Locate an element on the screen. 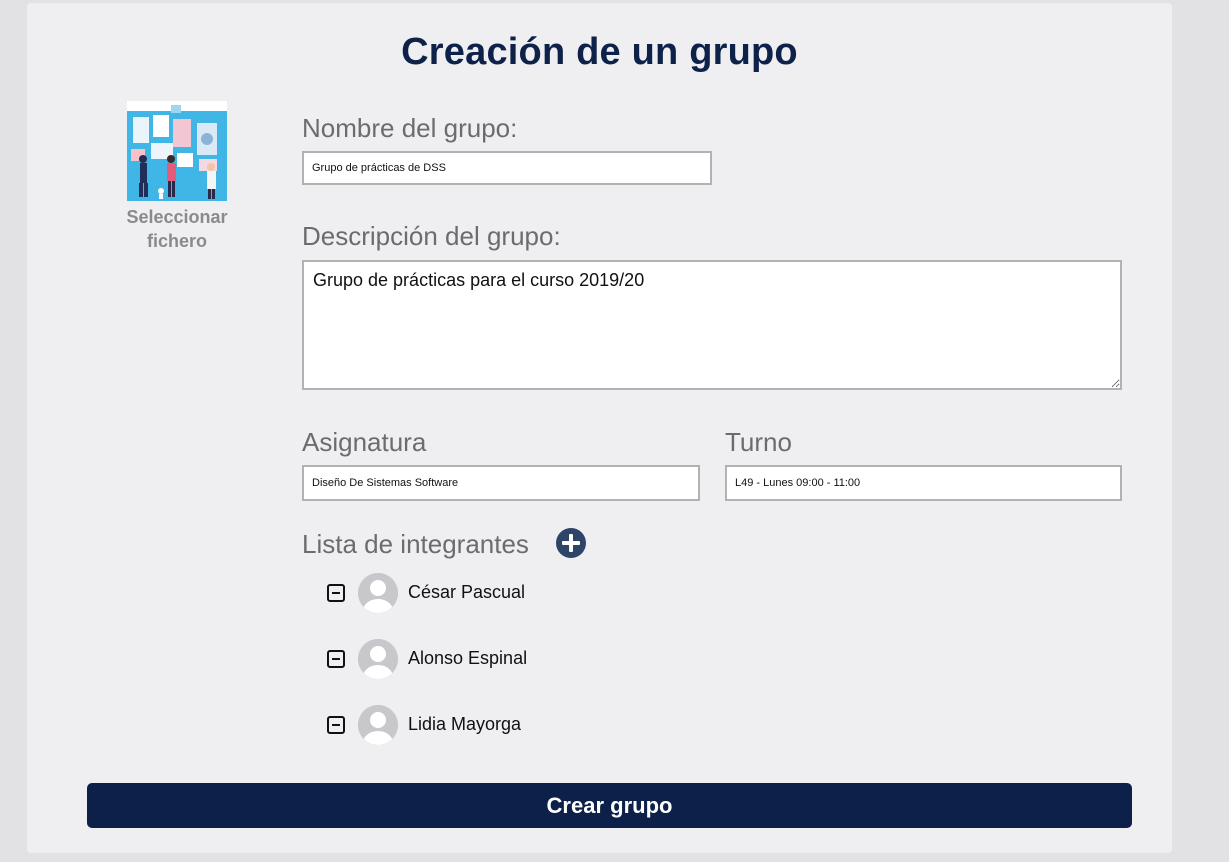 Image resolution: width=1229 pixels, height=862 pixels. group-description-textarea: Grupo de prácticas para el curso 2019/20 is located at coordinates (712, 325).